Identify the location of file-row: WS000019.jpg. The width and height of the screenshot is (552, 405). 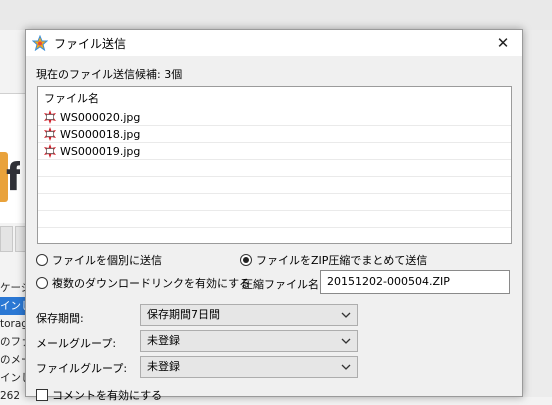
(274, 151).